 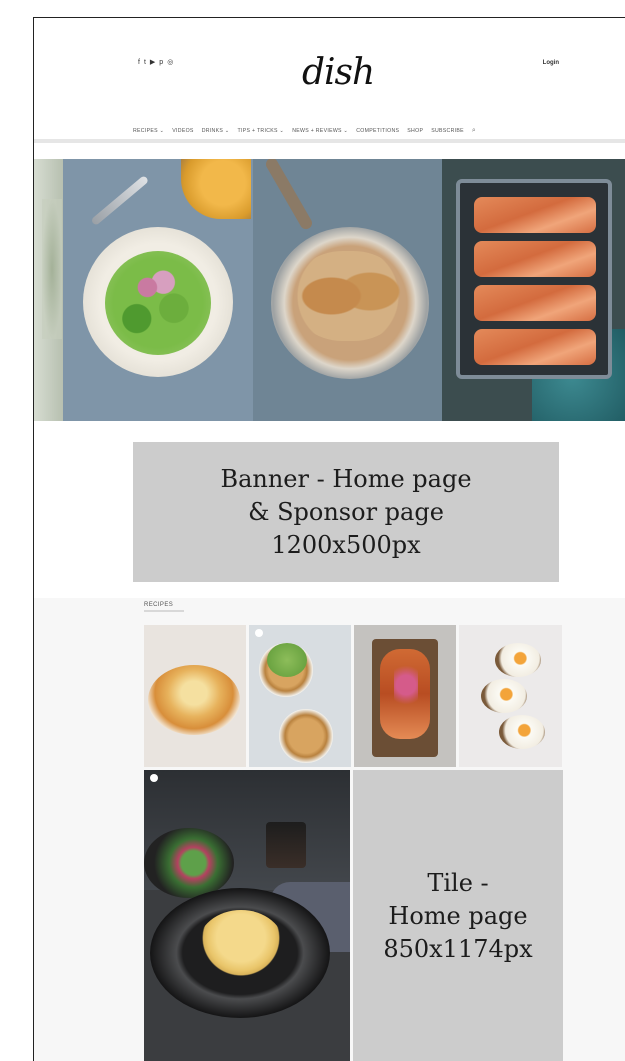 What do you see at coordinates (306, 736) in the screenshot?
I see `fritters-image` at bounding box center [306, 736].